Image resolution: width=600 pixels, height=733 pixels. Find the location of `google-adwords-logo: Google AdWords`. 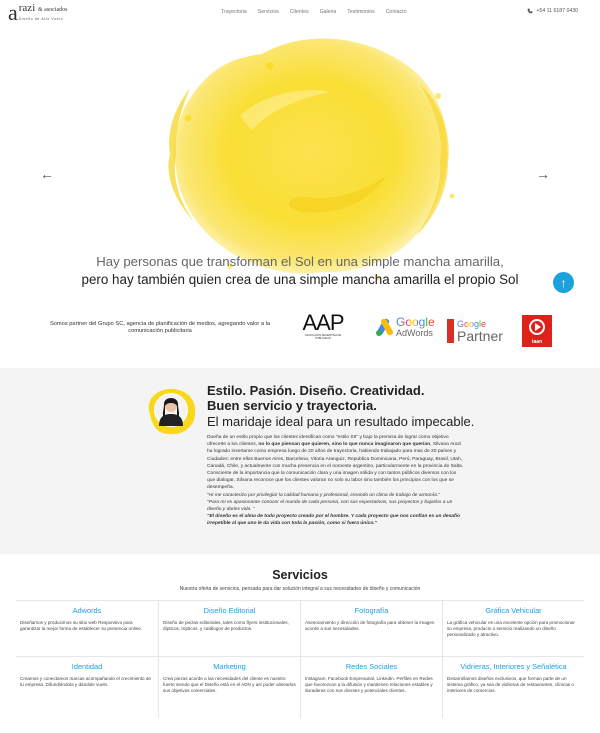

google-adwords-logo: Google AdWords is located at coordinates (404, 327).